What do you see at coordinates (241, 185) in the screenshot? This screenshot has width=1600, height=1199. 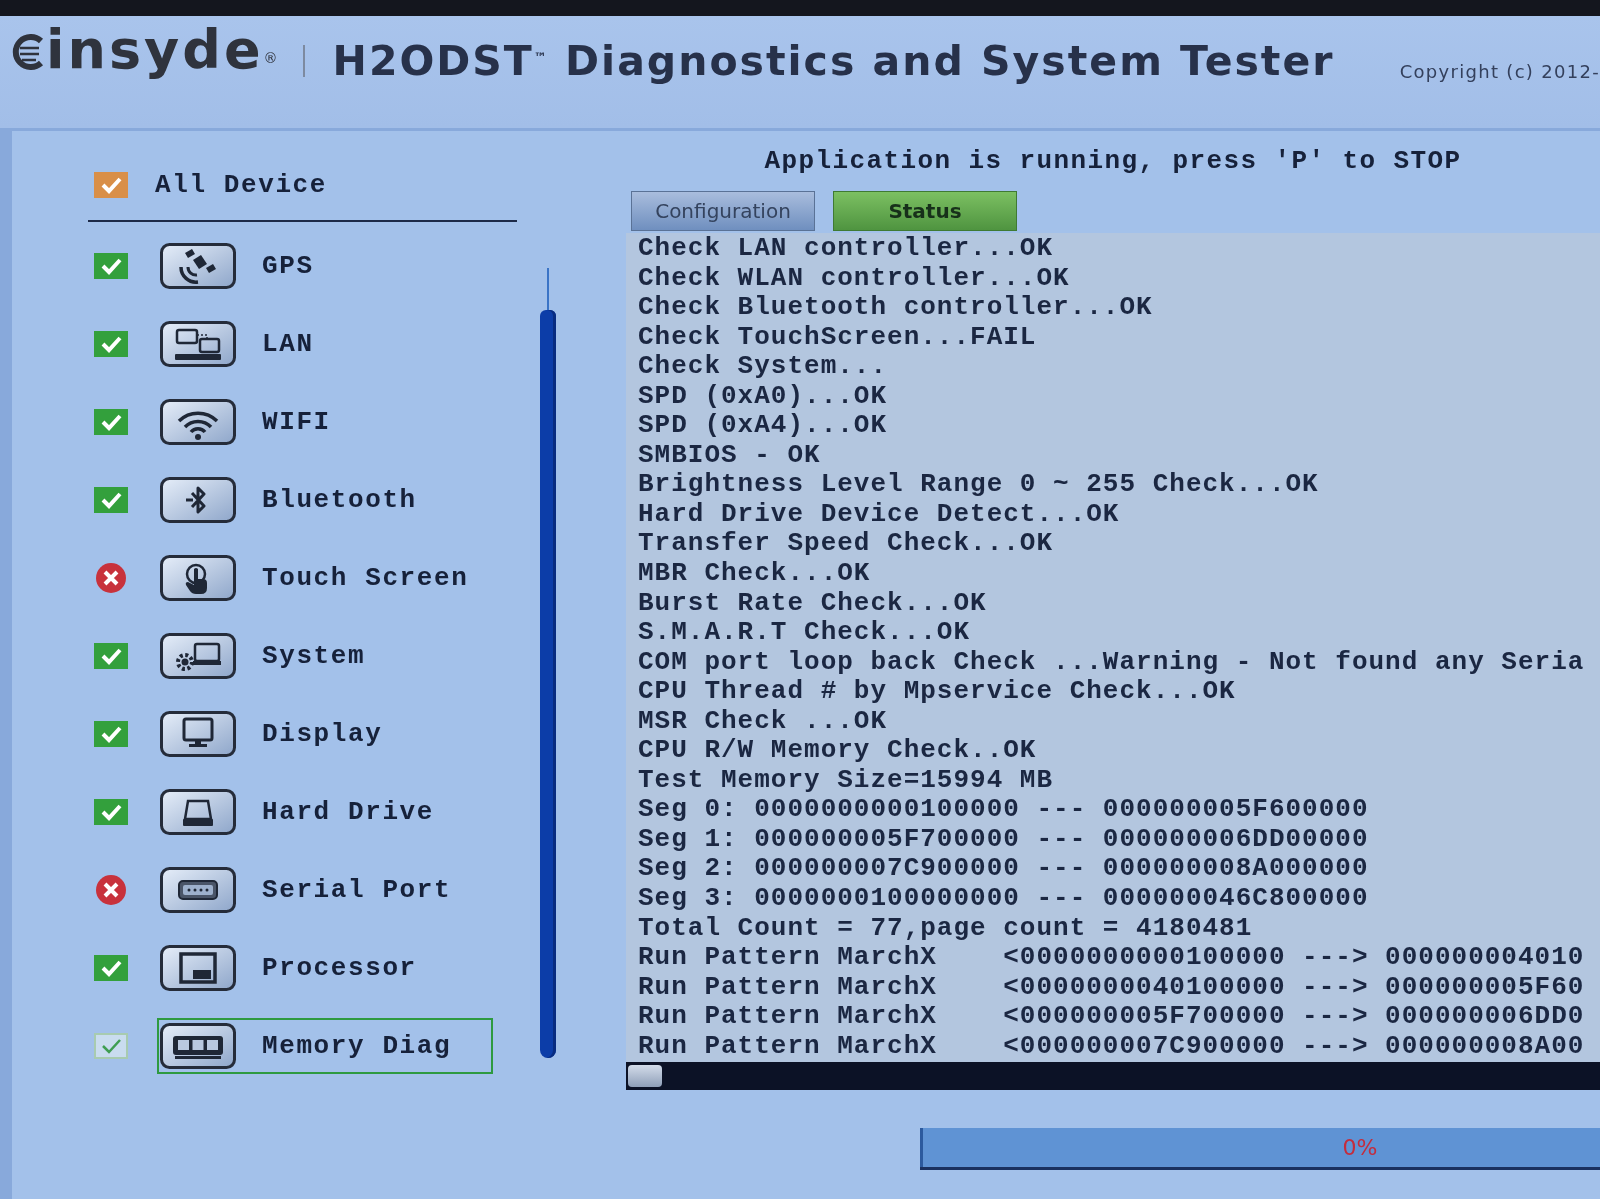 I see `checkbox-label: All Device` at bounding box center [241, 185].